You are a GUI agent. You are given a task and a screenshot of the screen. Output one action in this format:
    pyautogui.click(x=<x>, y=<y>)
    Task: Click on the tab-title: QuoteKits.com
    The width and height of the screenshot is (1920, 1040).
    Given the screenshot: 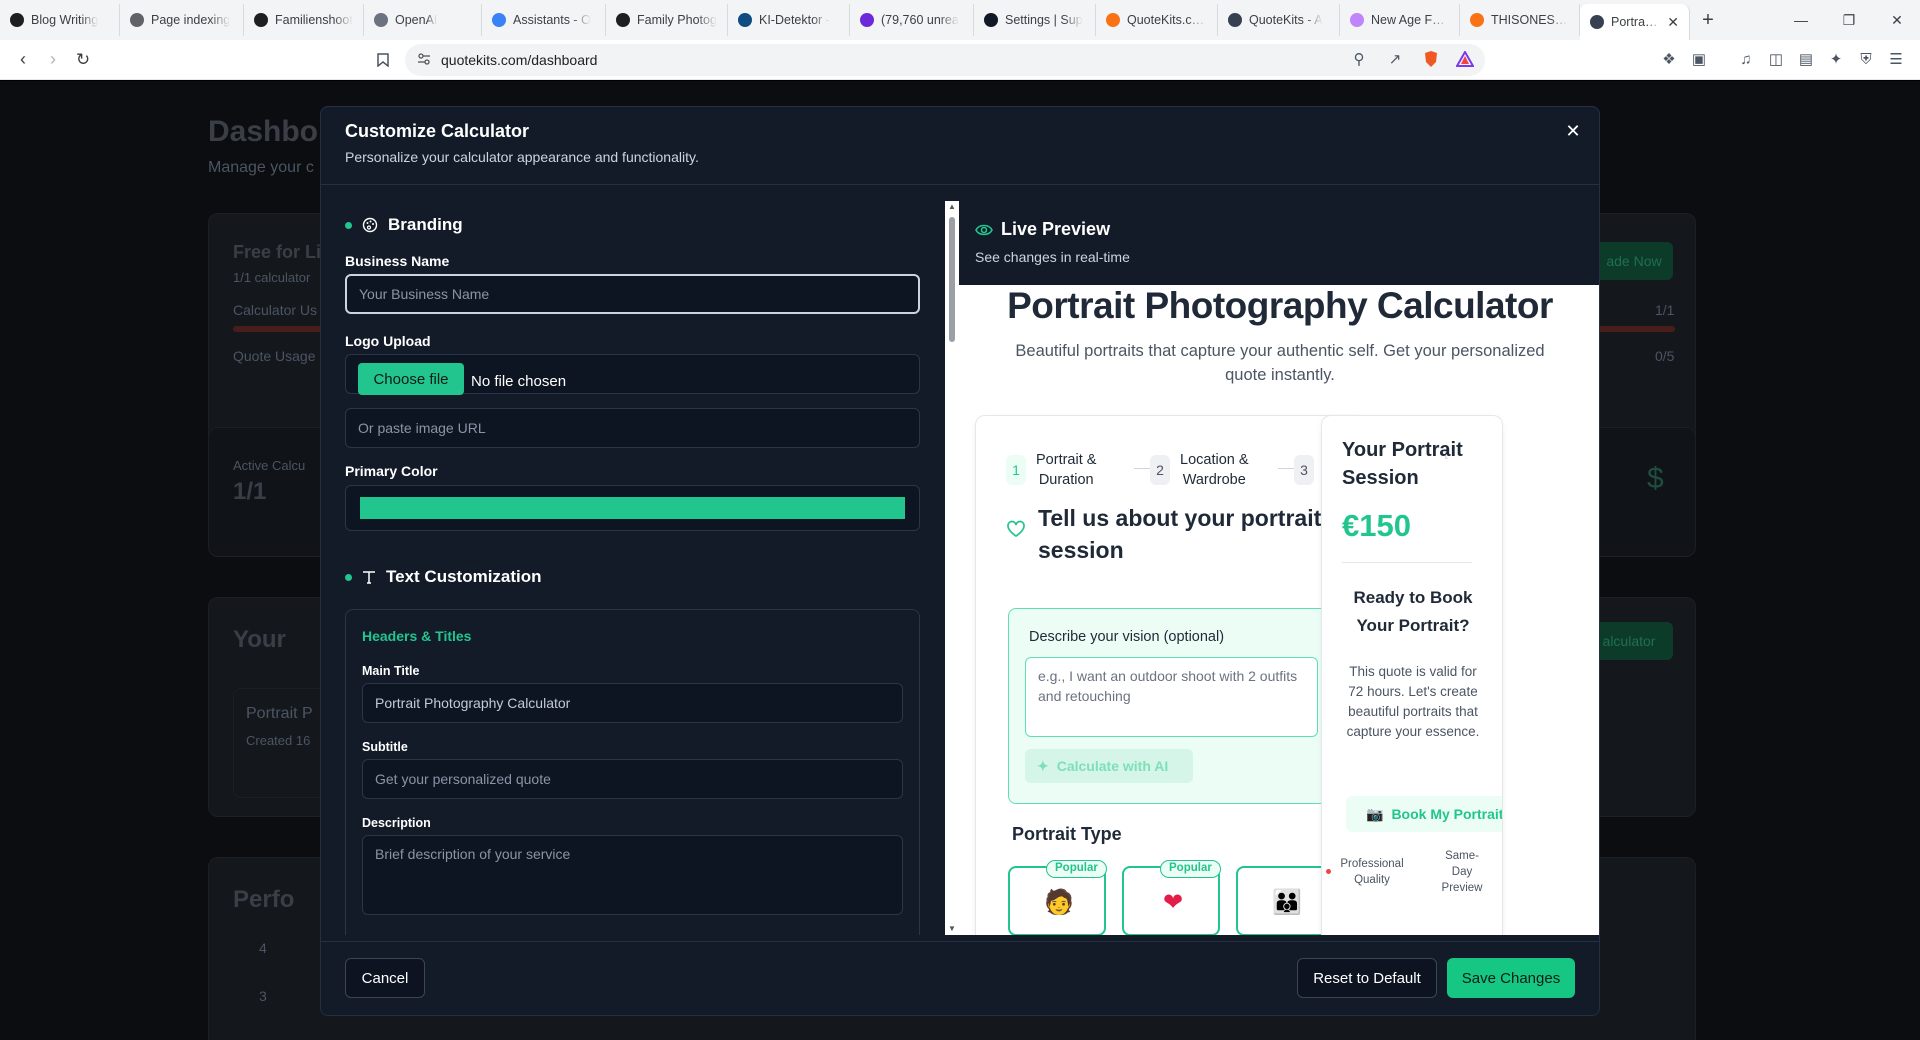 What is the action you would take?
    pyautogui.click(x=1167, y=20)
    